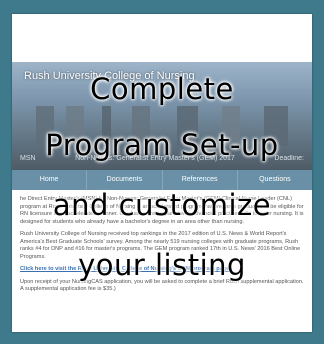 Image resolution: width=324 pixels, height=344 pixels. I want to click on tab-references: References, so click(200, 180).